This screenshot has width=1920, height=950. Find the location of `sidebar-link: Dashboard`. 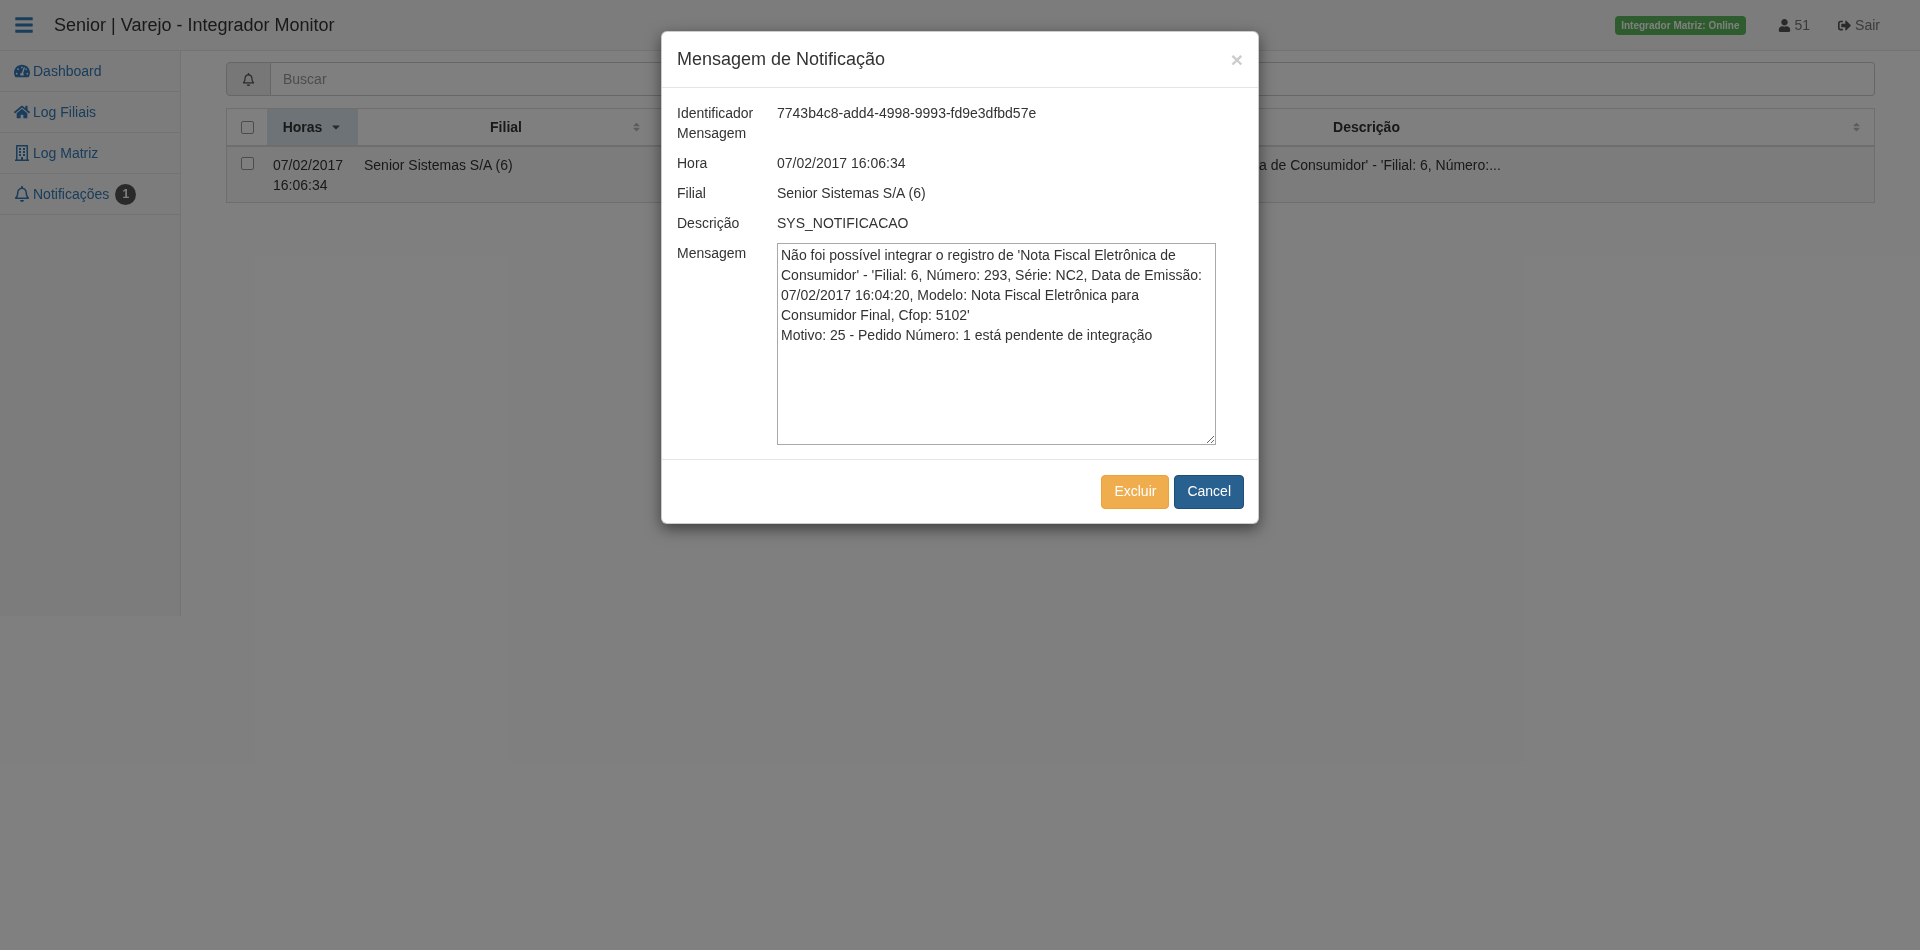

sidebar-link: Dashboard is located at coordinates (67, 71).